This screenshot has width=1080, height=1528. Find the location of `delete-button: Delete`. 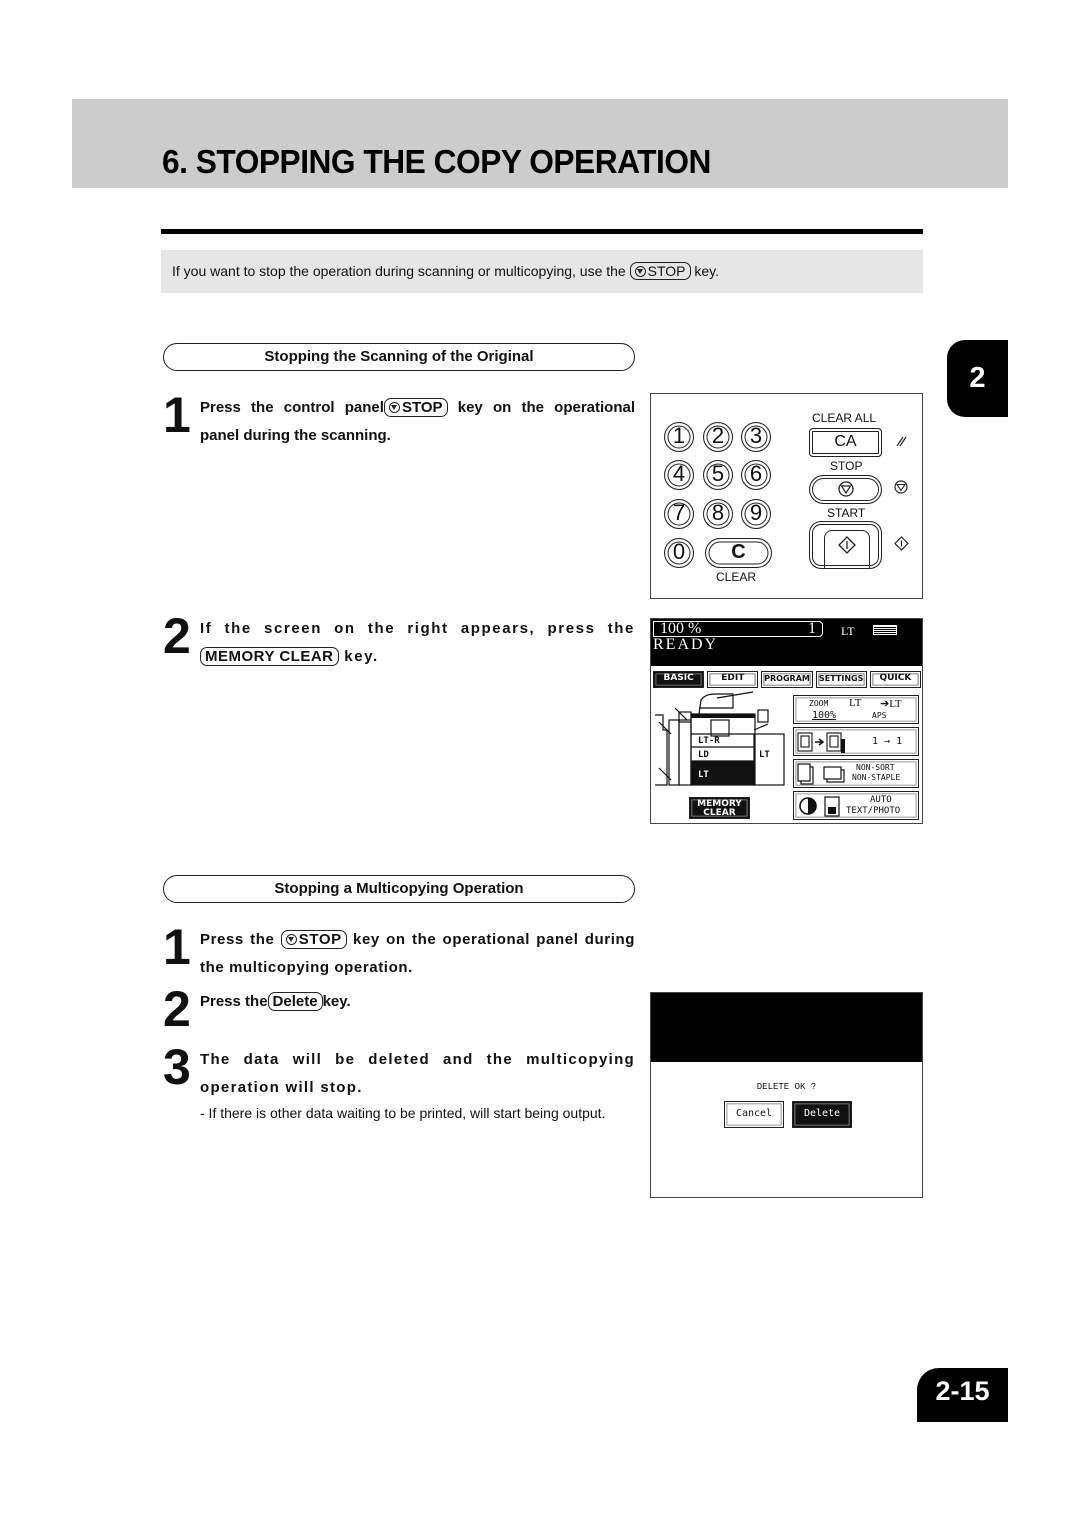

delete-button: Delete is located at coordinates (822, 1114).